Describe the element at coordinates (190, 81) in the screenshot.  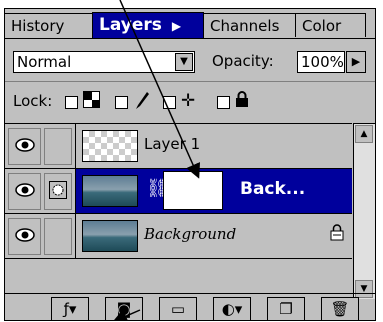
I see `divider` at that location.